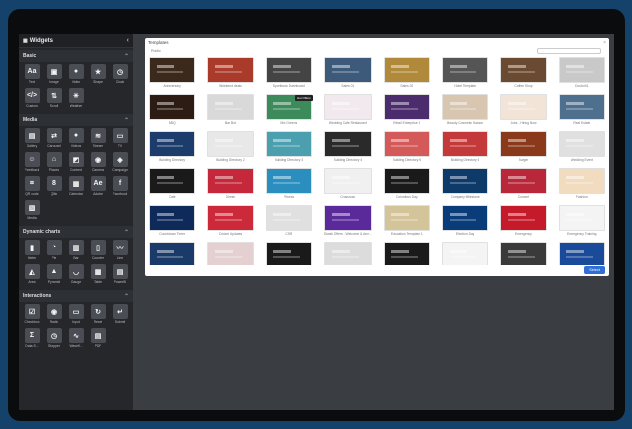 This screenshot has height=429, width=632. I want to click on widget-tile: ◉ Radio, so click(54, 316).